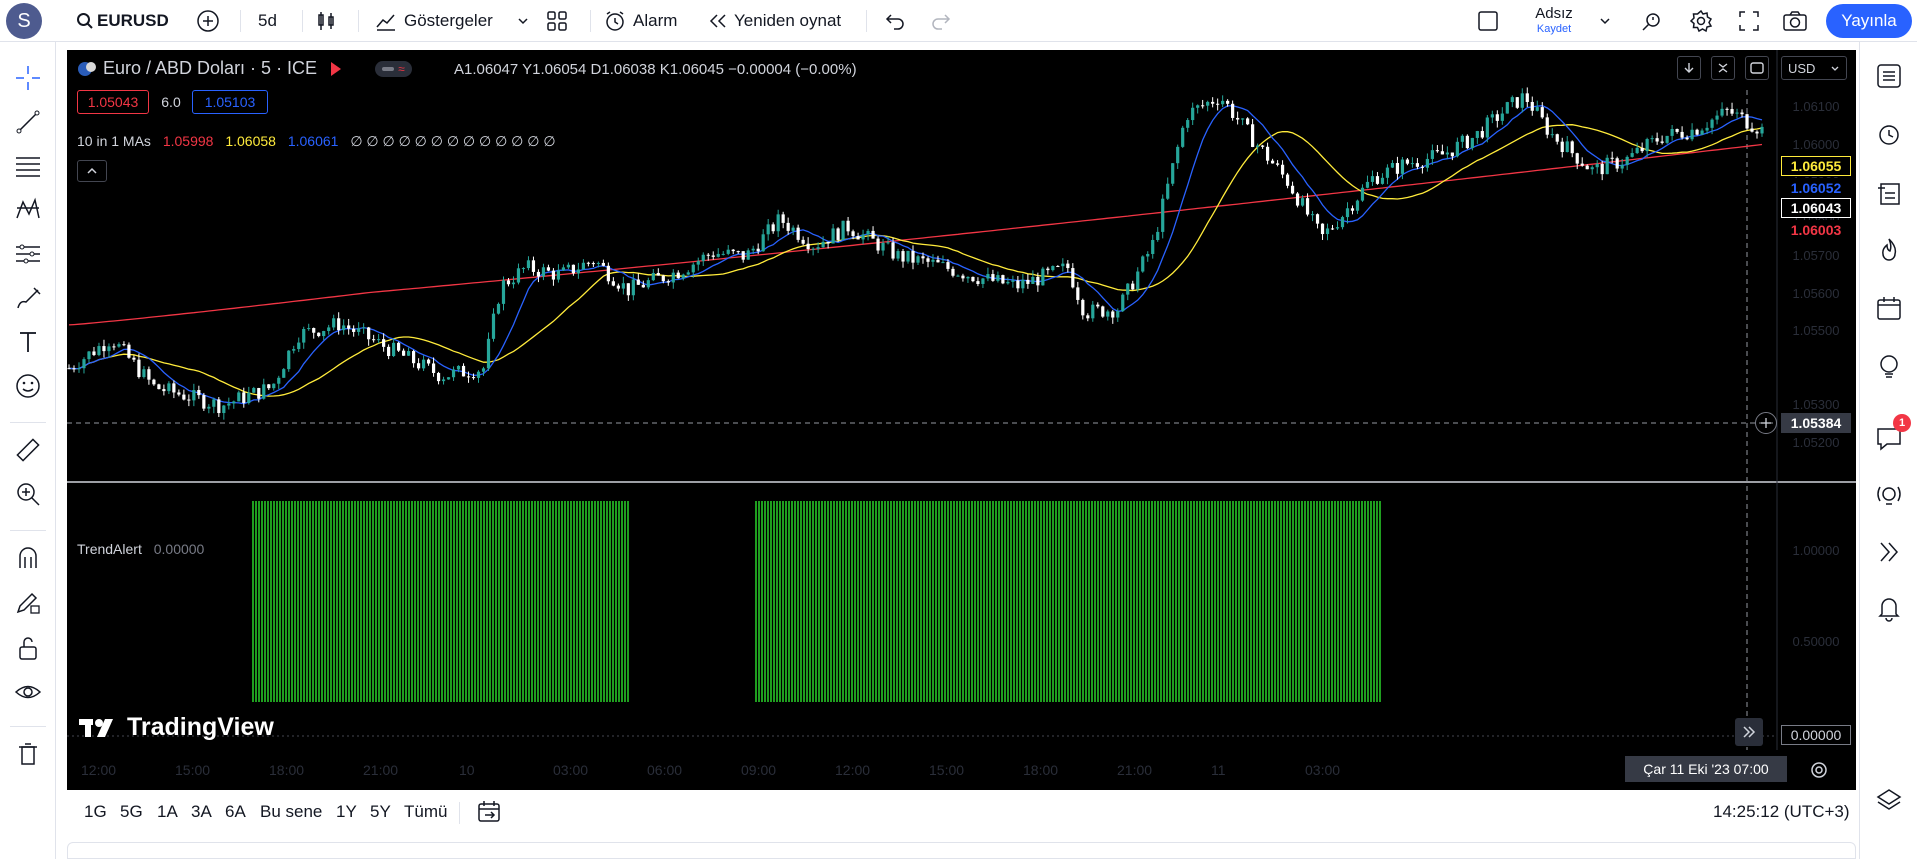  Describe the element at coordinates (640, 21) in the screenshot. I see `alert-button: Alarm` at that location.